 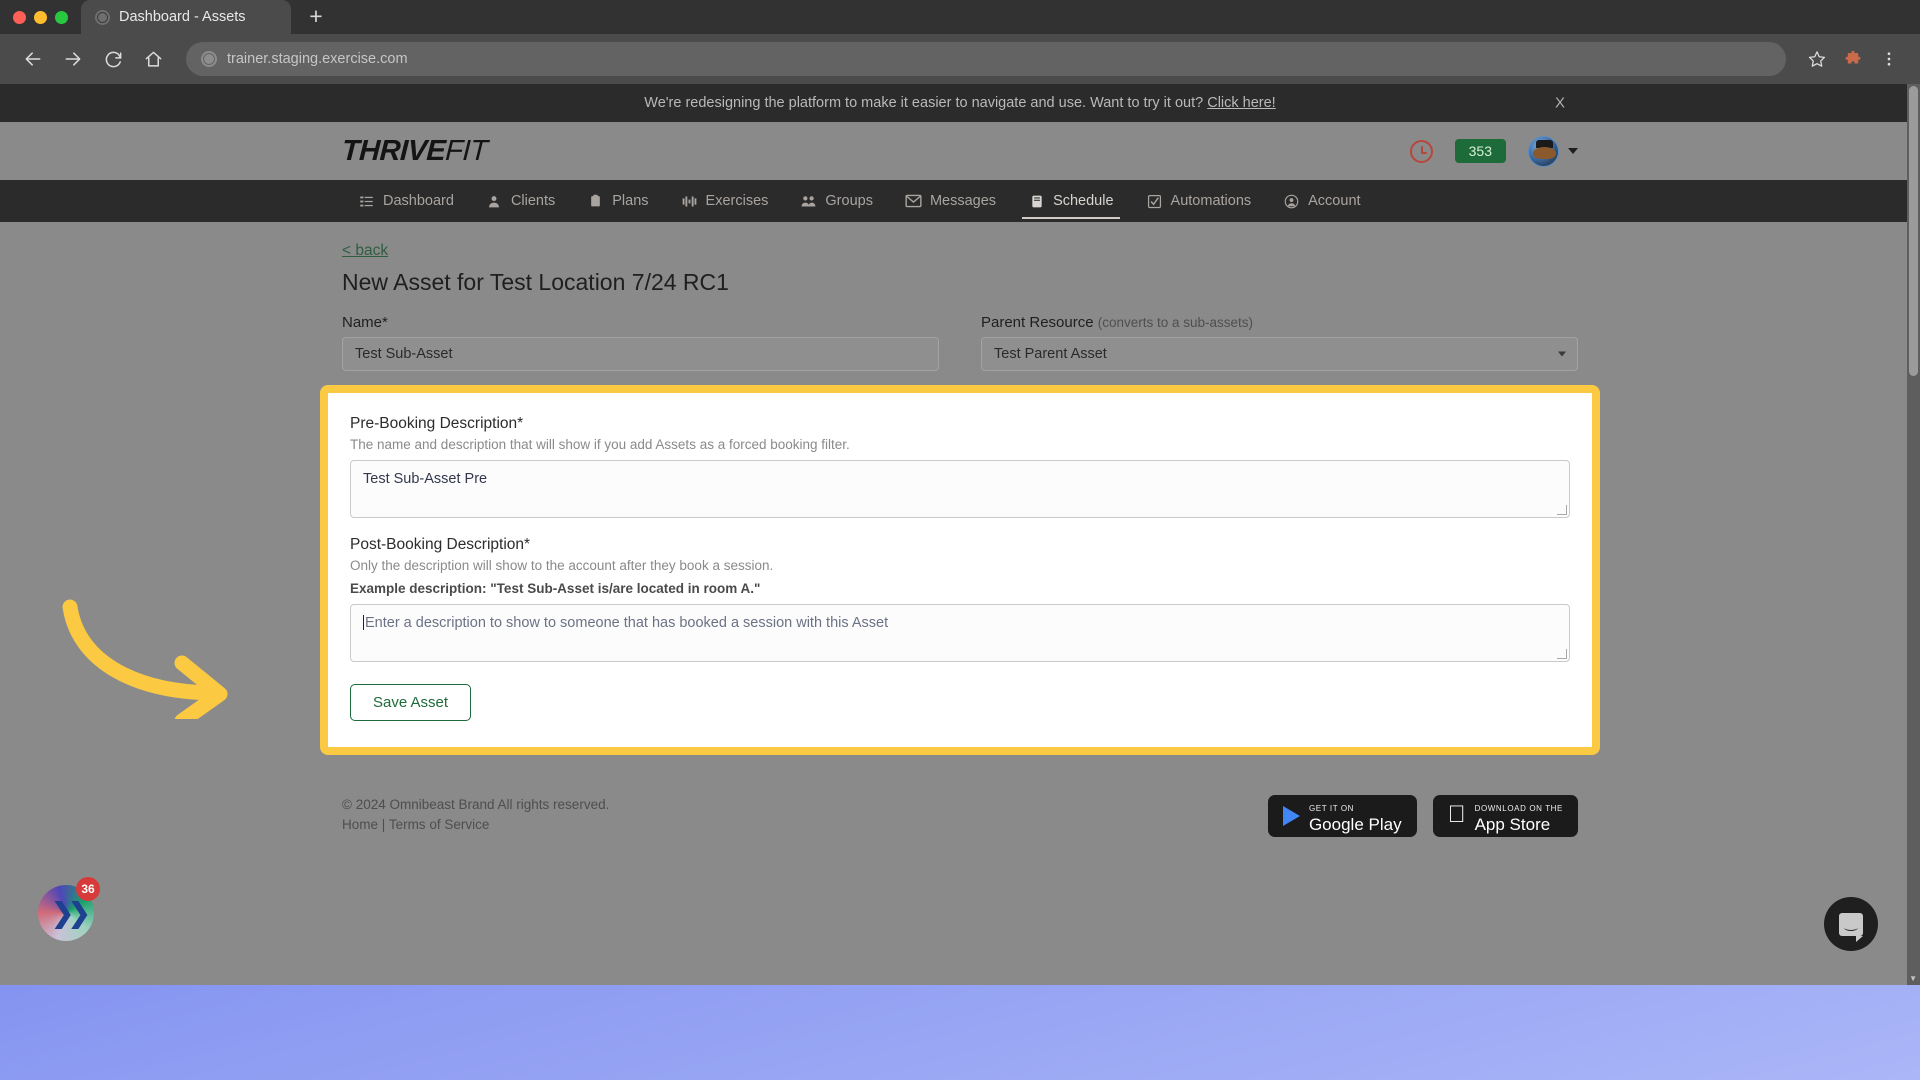 I want to click on nav-label: Account, so click(x=1334, y=201).